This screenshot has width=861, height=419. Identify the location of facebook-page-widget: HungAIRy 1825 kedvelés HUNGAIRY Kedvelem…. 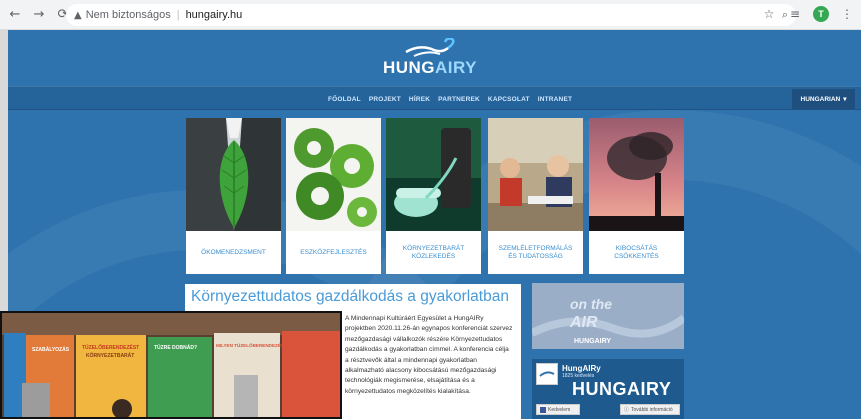
(608, 389).